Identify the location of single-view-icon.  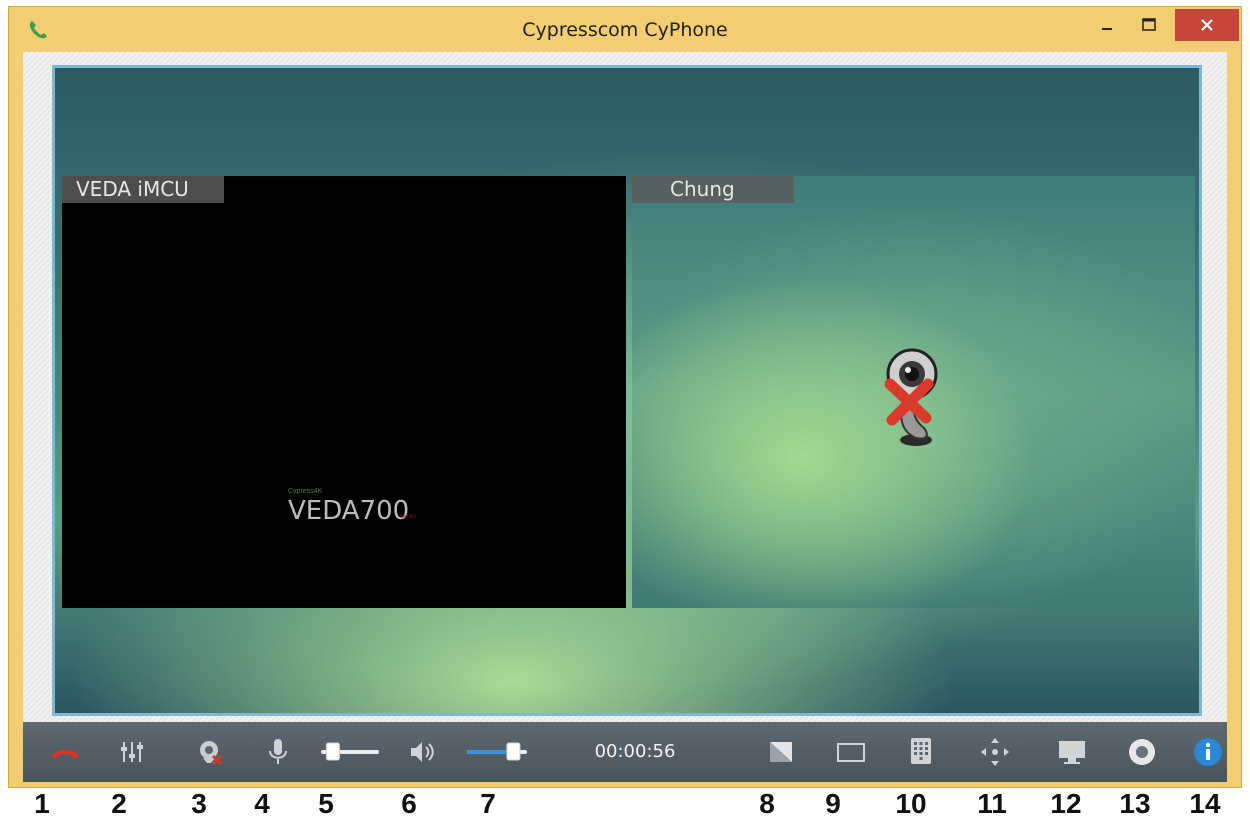
(851, 752).